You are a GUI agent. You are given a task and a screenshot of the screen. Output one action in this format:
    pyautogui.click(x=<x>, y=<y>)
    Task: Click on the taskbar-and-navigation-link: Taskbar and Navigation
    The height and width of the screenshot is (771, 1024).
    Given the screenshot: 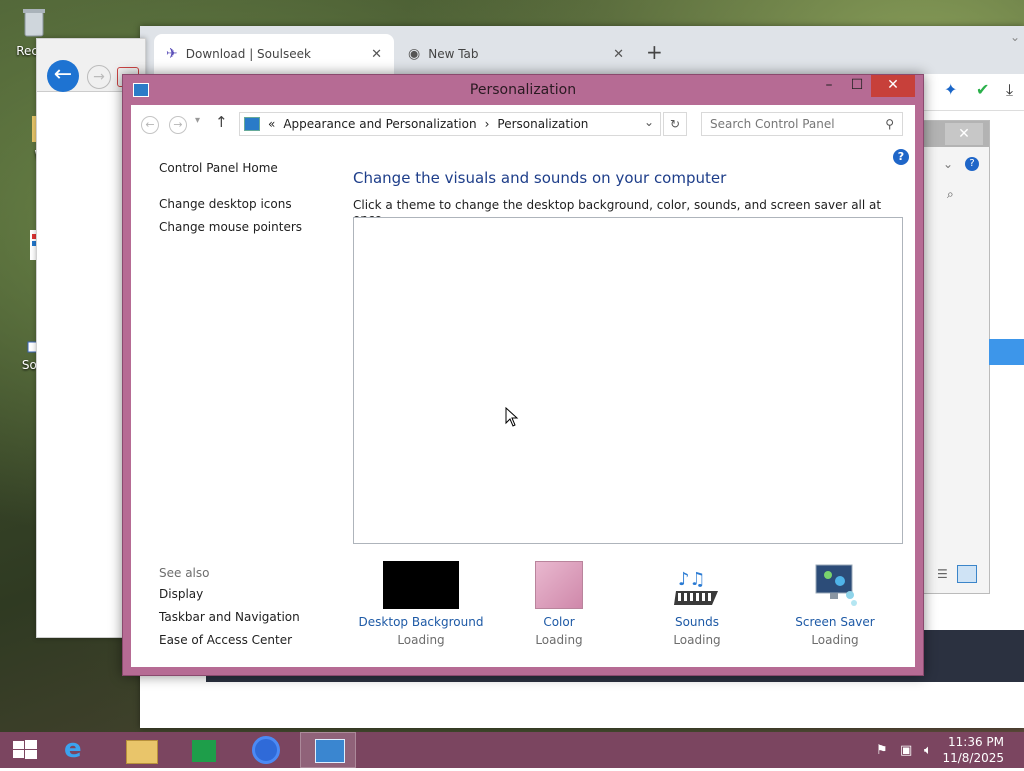 What is the action you would take?
    pyautogui.click(x=229, y=617)
    